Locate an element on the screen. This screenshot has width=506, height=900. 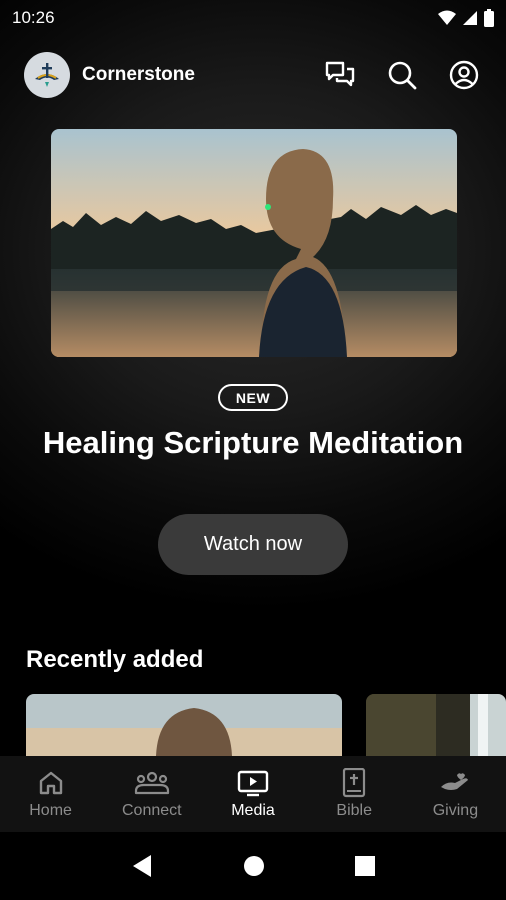
system-navigation-bar is located at coordinates (253, 866).